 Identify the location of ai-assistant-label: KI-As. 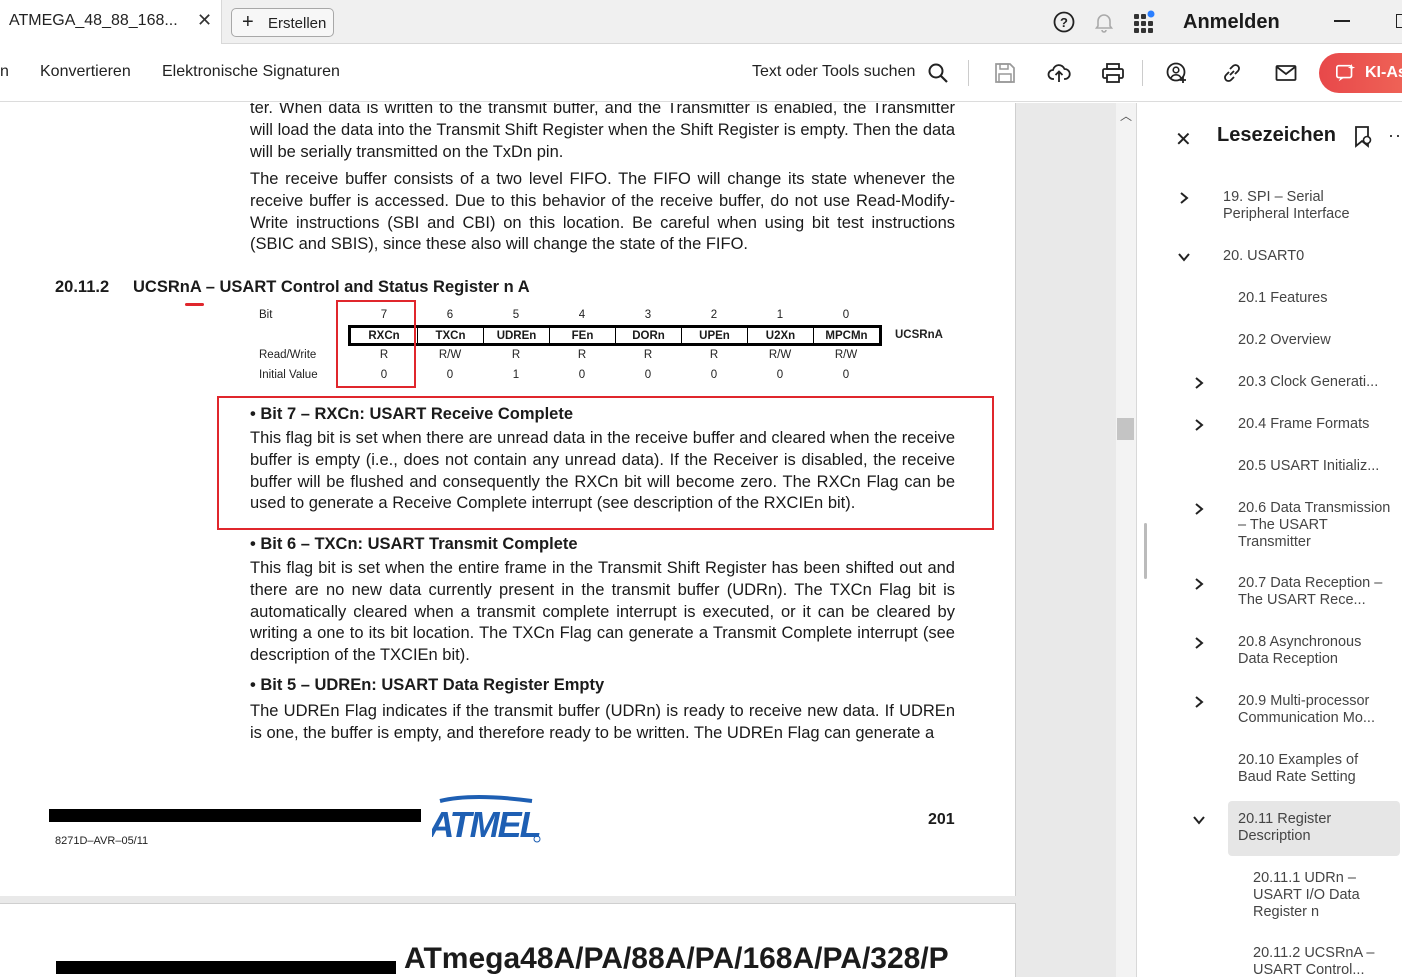
(1383, 72).